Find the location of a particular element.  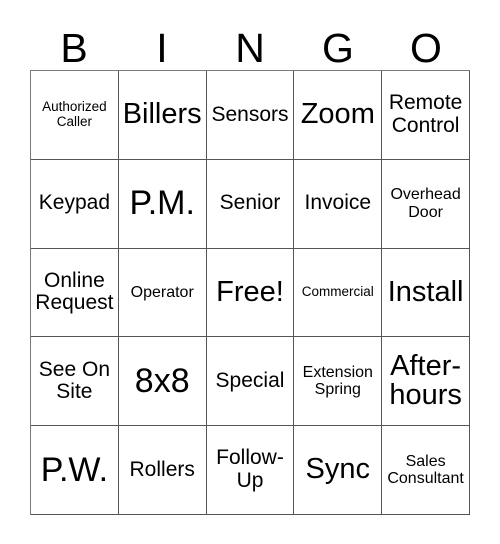

bingo-cell-label: After-hours is located at coordinates (425, 380).